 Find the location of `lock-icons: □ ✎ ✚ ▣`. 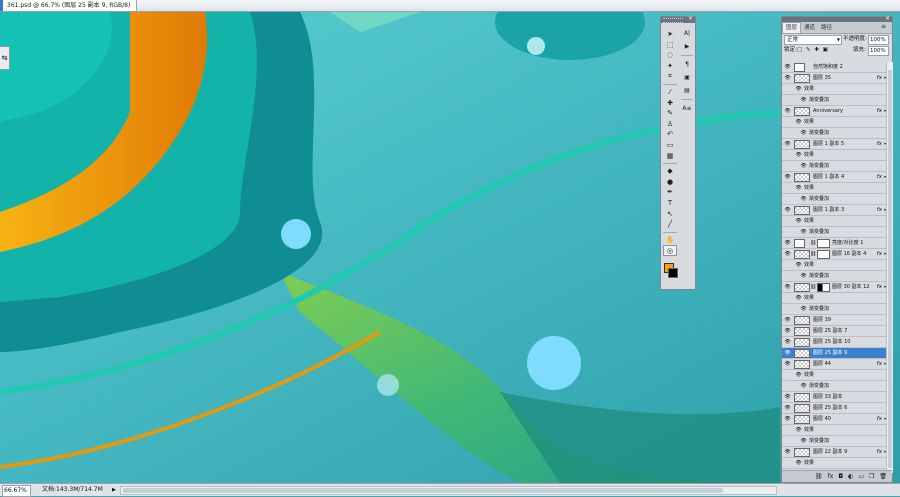

lock-icons: □ ✎ ✚ ▣ is located at coordinates (813, 50).